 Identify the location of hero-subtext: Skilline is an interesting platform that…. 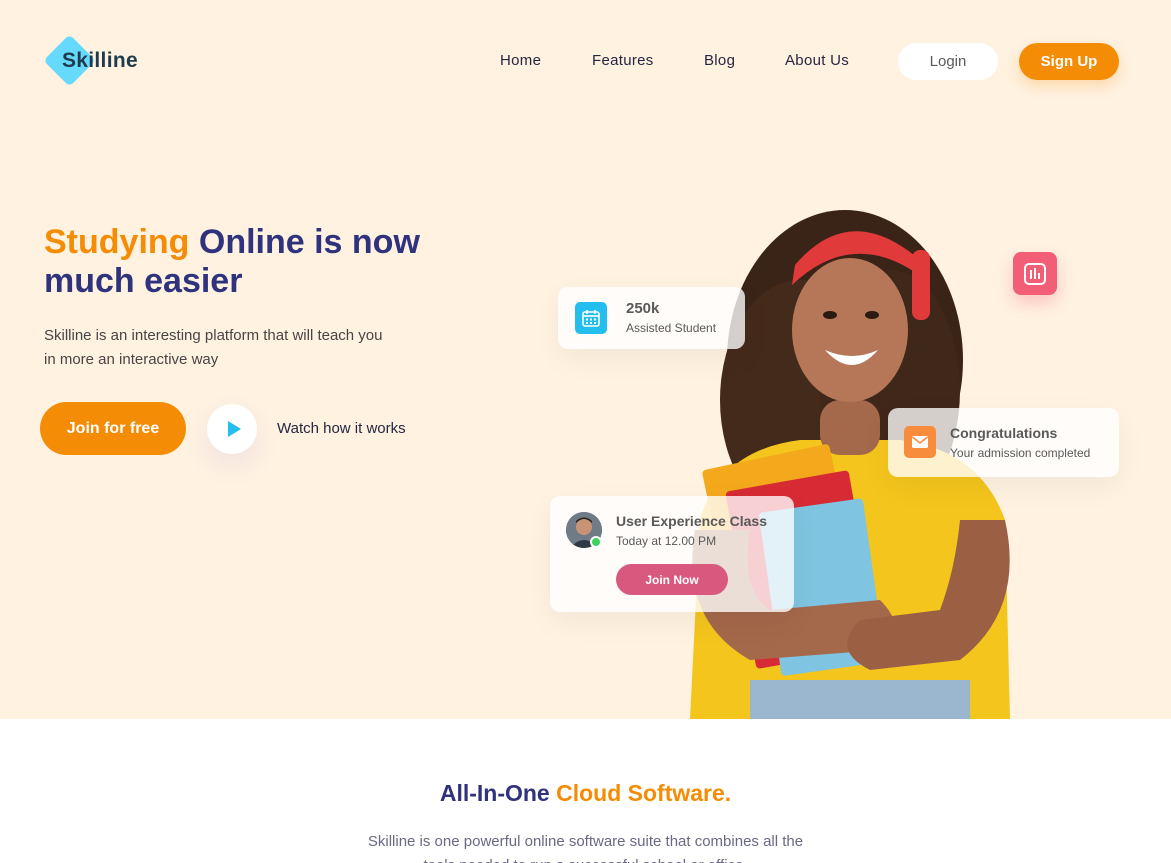
(213, 347).